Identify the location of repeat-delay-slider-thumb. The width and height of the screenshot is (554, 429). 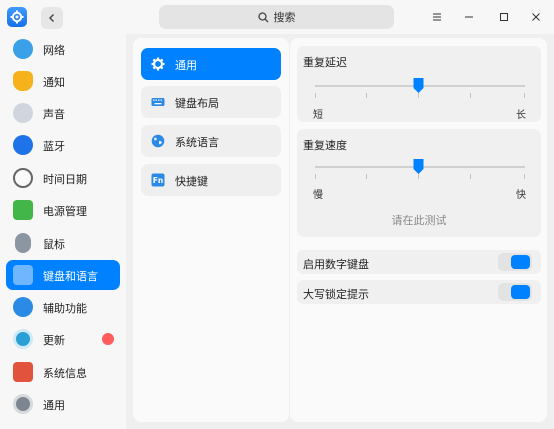
(418, 85).